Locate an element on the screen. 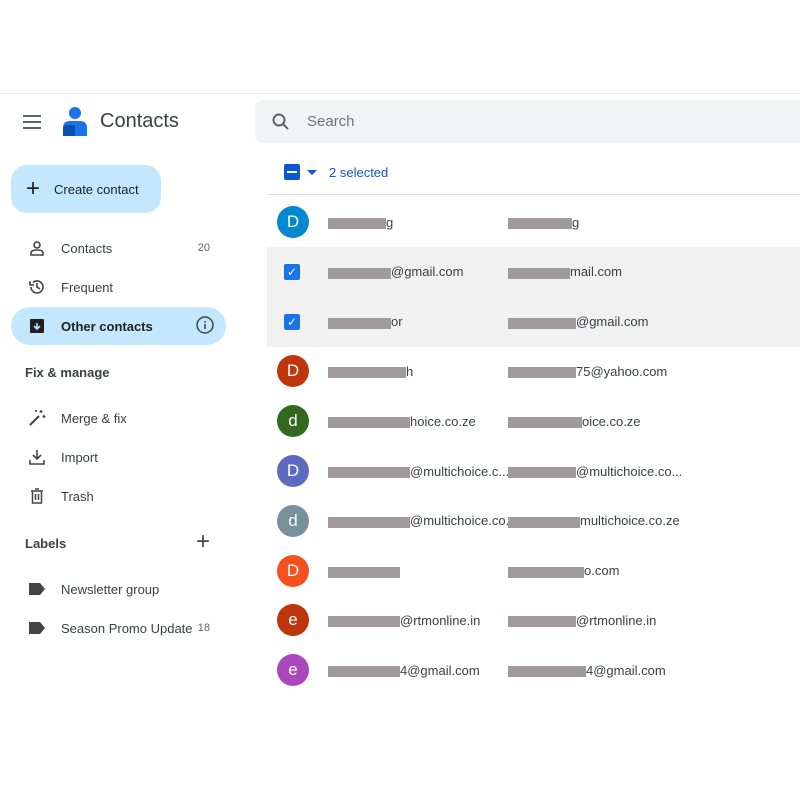 The width and height of the screenshot is (800, 800). sidebar-item-label: Contacts is located at coordinates (87, 248).